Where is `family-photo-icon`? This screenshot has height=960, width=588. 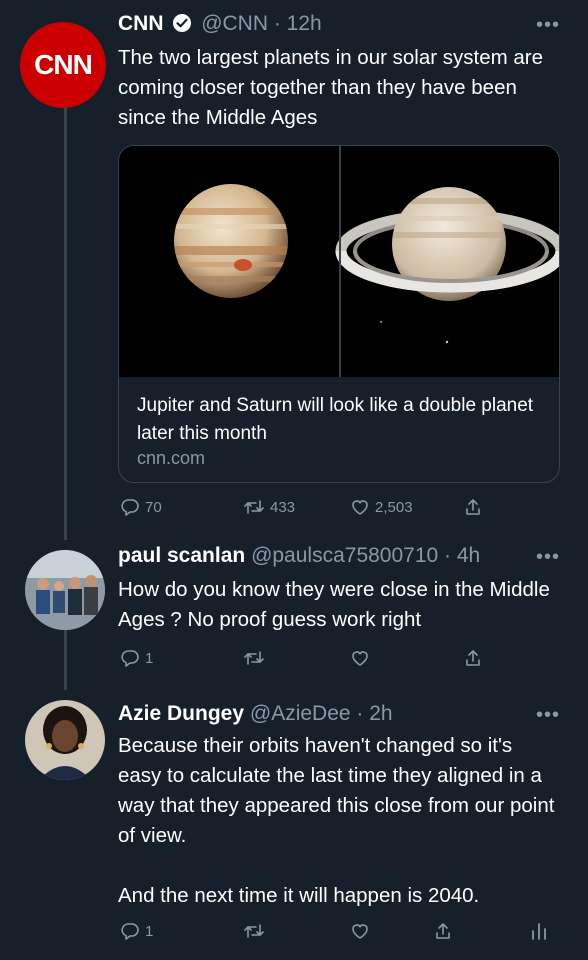
family-photo-icon is located at coordinates (65, 590).